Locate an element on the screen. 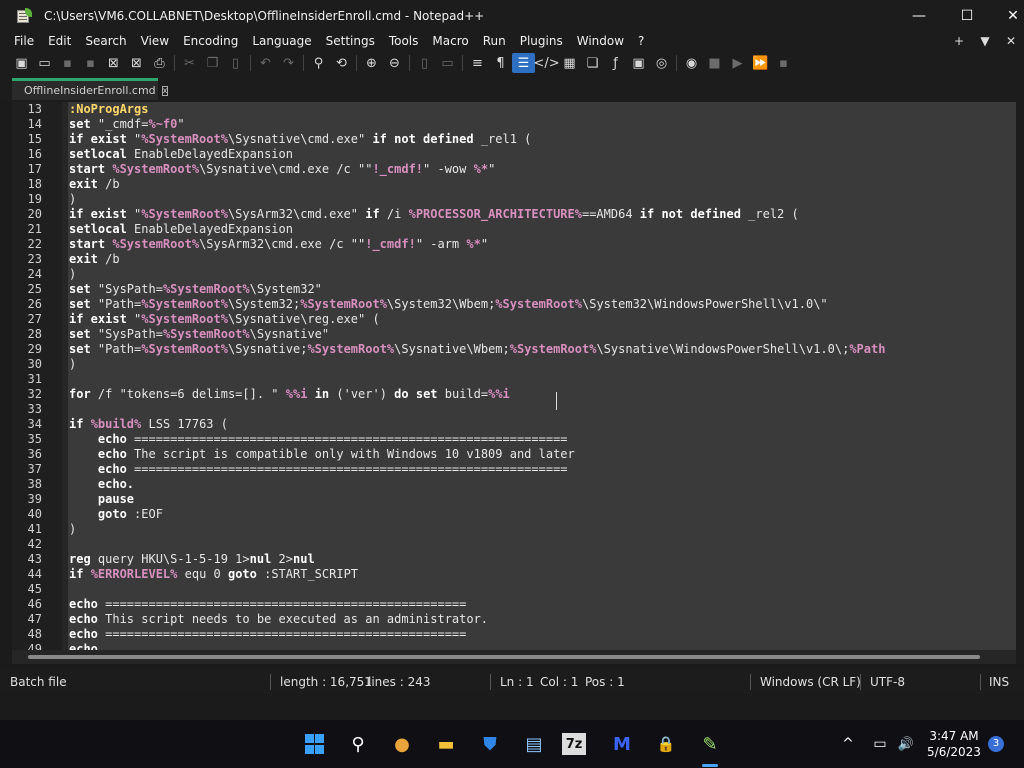 The image size is (1024, 768). record-macro-icon: ◉ is located at coordinates (691, 63).